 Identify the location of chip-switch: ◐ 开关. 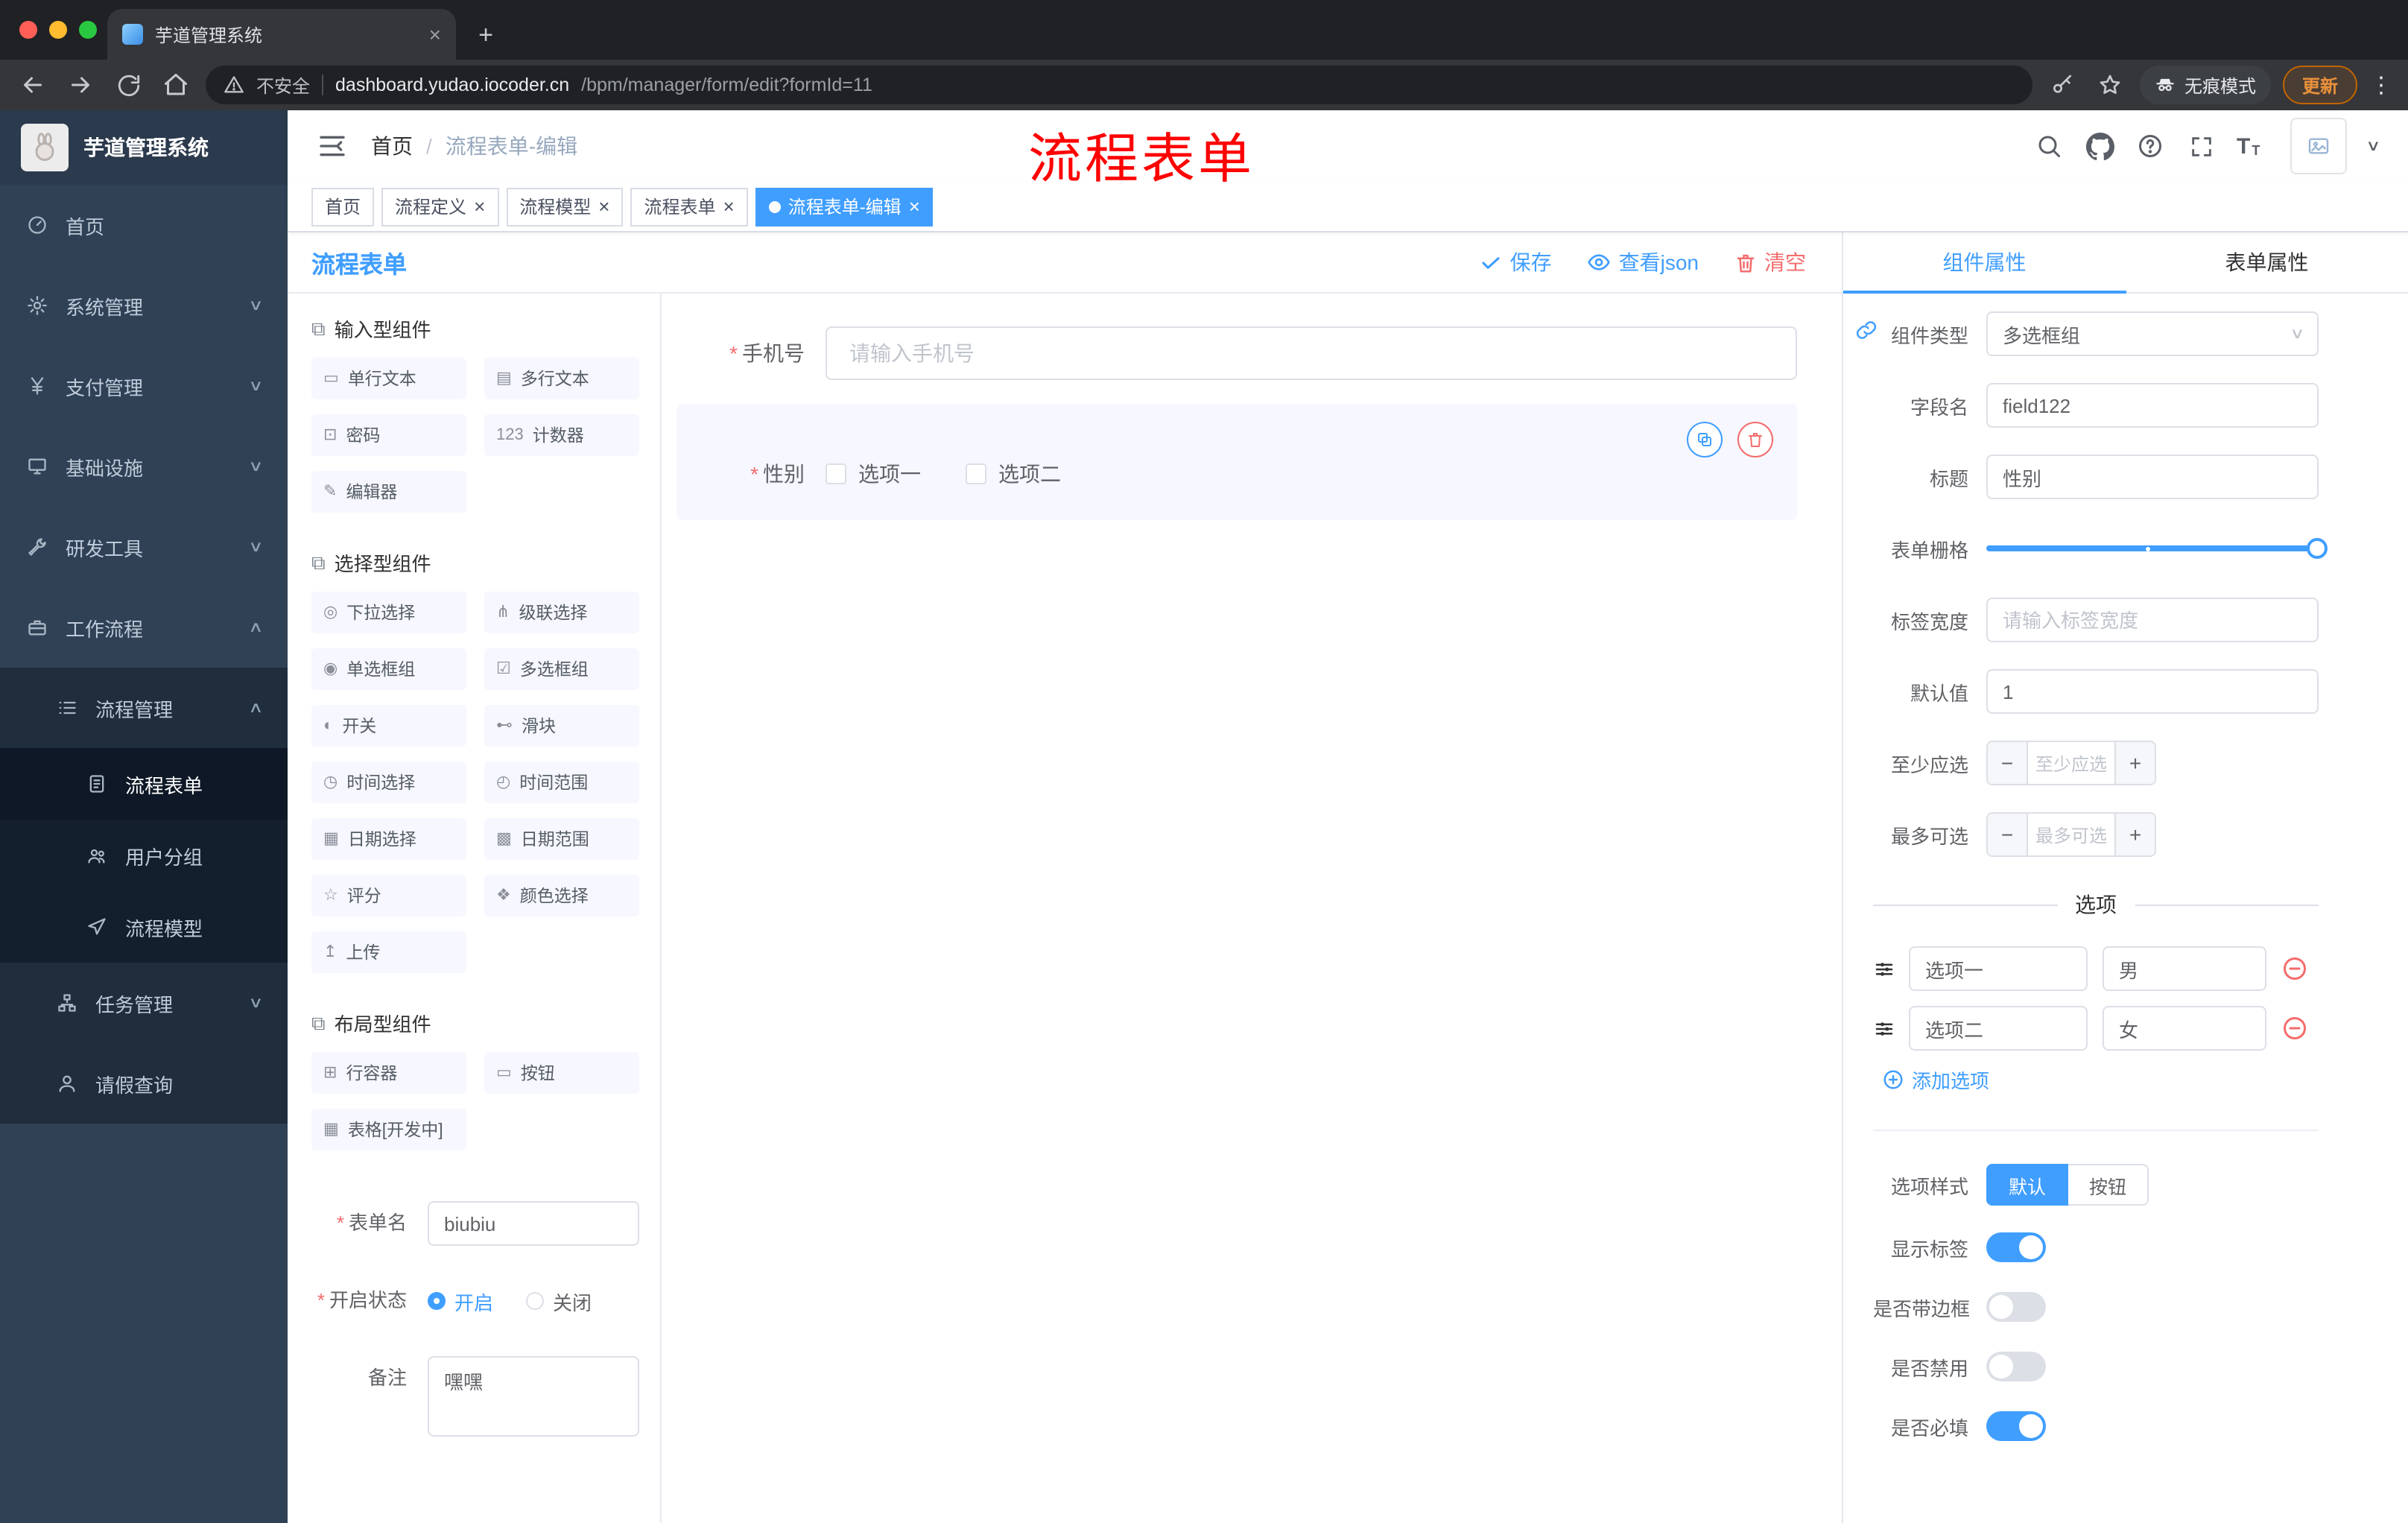
(388, 726).